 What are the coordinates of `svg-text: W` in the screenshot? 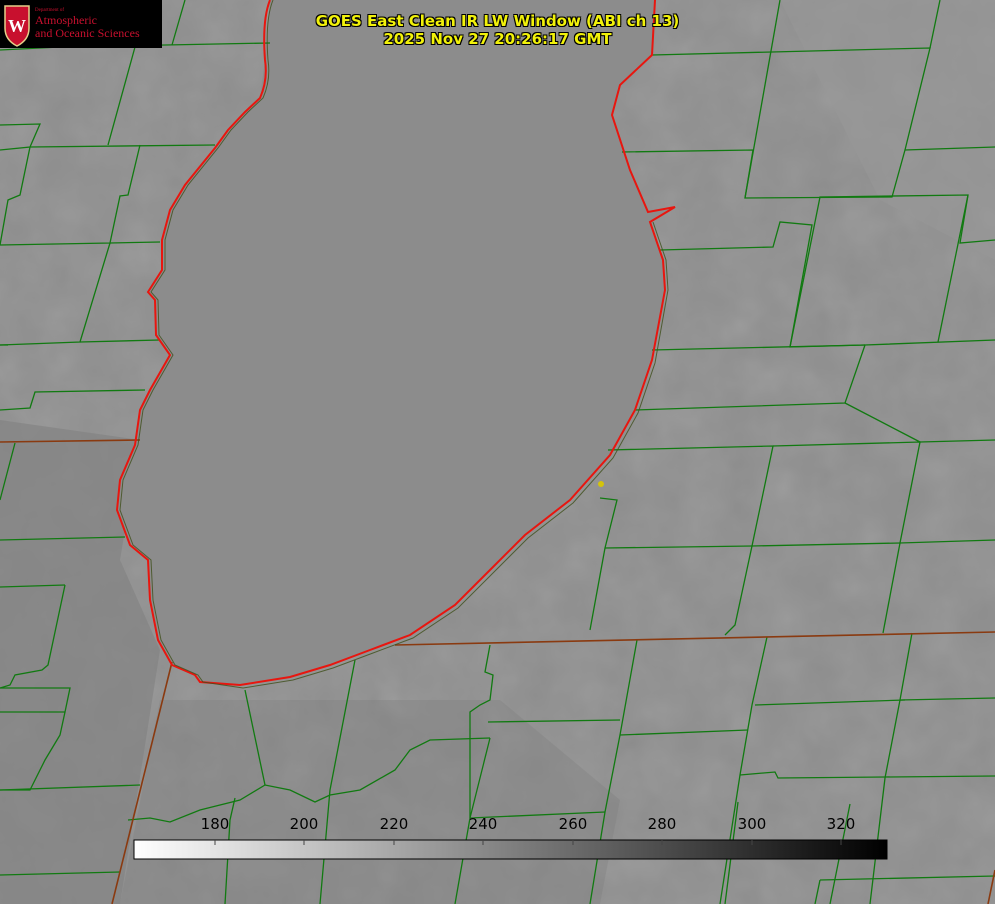 It's located at (17, 26).